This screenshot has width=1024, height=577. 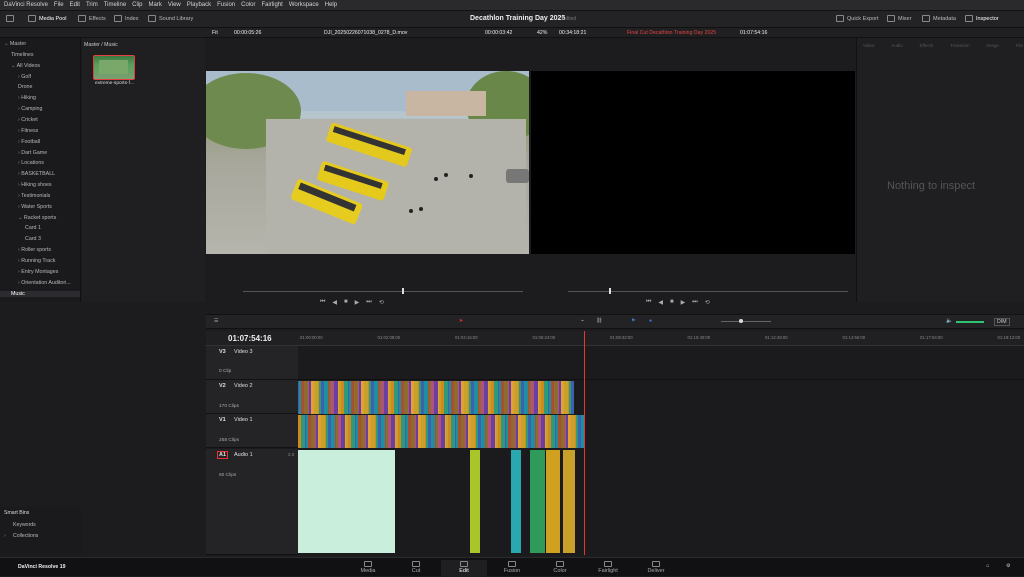 What do you see at coordinates (584, 443) in the screenshot?
I see `timeline-playhead` at bounding box center [584, 443].